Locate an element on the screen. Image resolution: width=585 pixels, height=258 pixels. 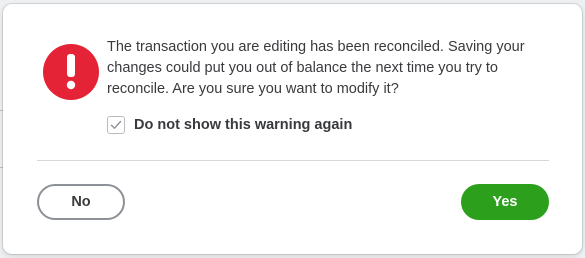
dont-show-again-checkbox is located at coordinates (116, 125).